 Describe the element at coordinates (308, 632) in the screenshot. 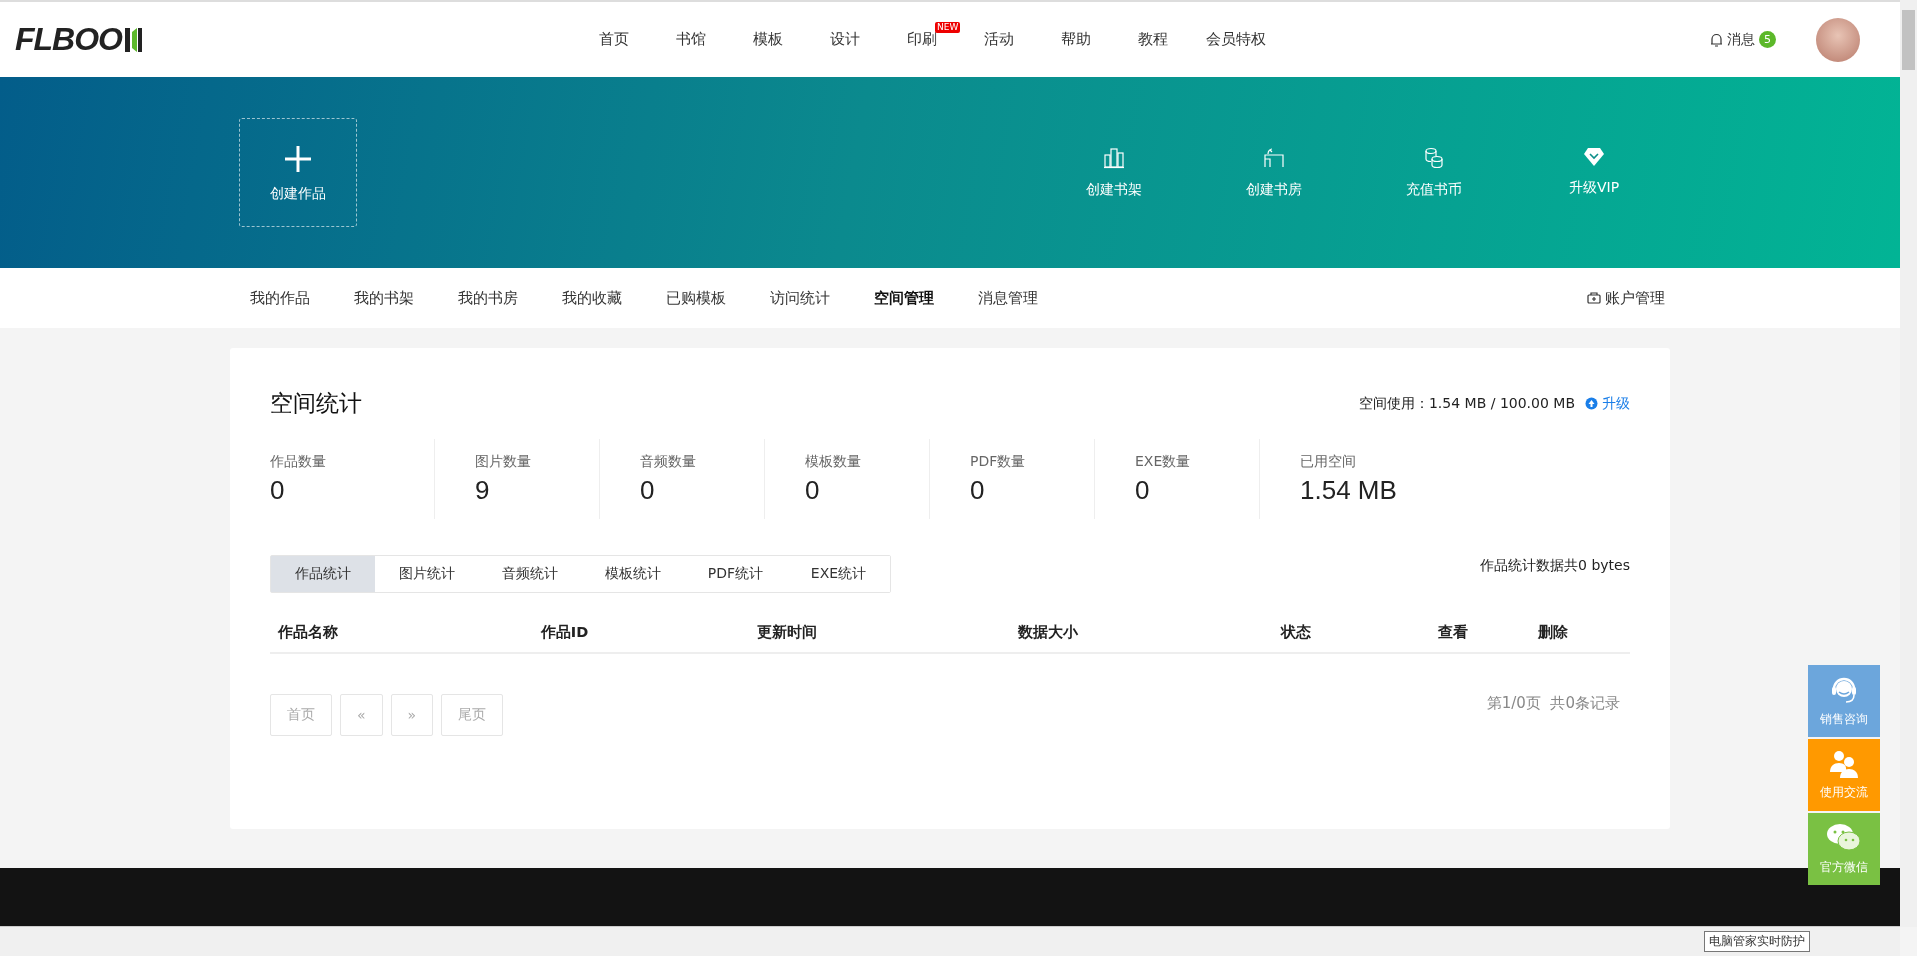

I see `column-header: 作品名称` at that location.